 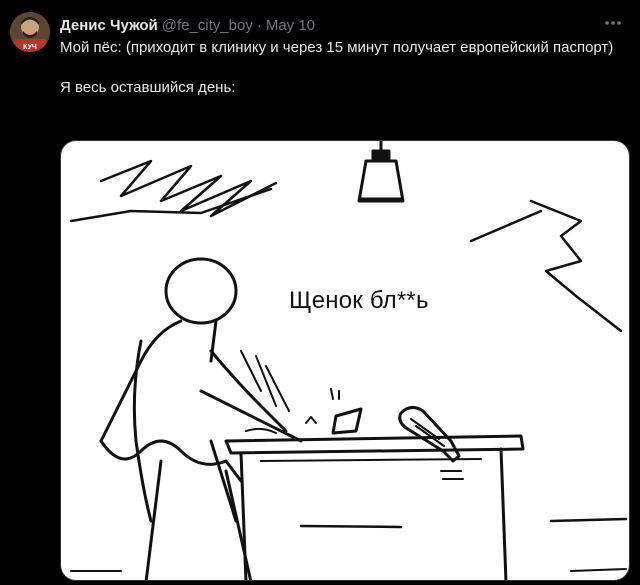 I want to click on avatar-image: КУЧ, so click(x=30, y=32).